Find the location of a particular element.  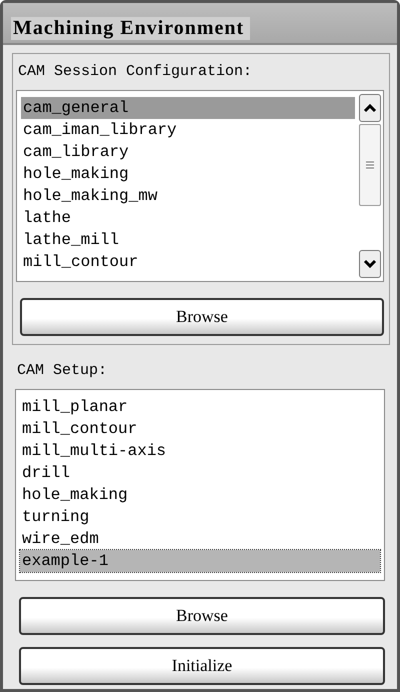

scrollbar is located at coordinates (370, 186).